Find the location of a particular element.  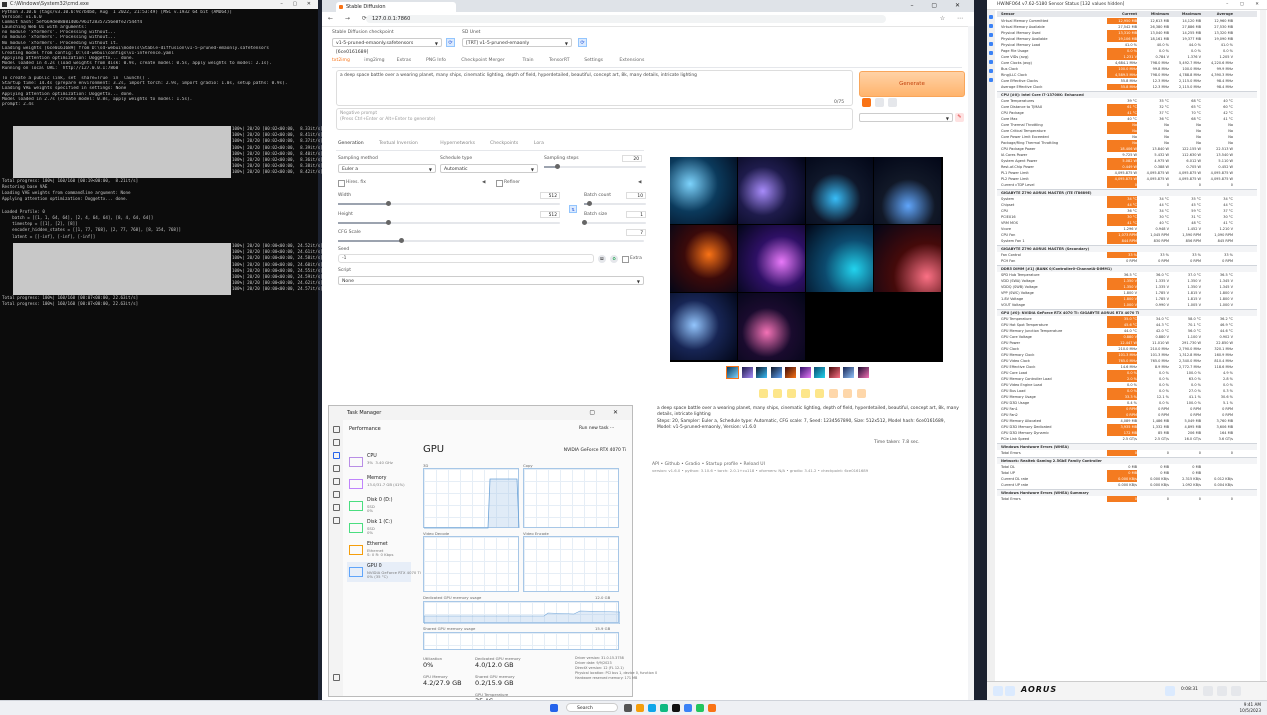

trash-icon is located at coordinates (879, 102).